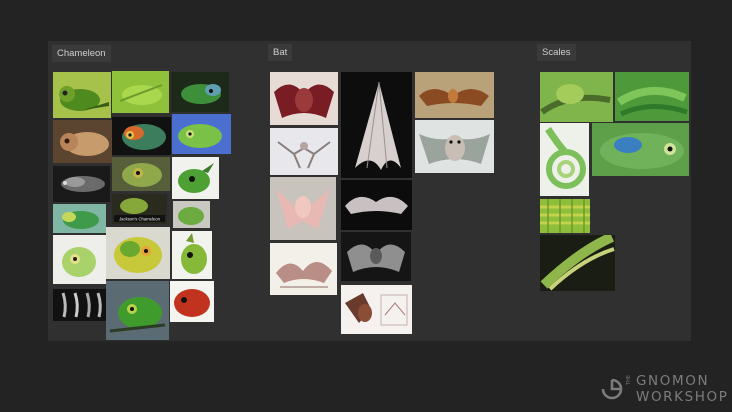  I want to click on thumb-caption: Jackson's Chameleon, so click(140, 219).